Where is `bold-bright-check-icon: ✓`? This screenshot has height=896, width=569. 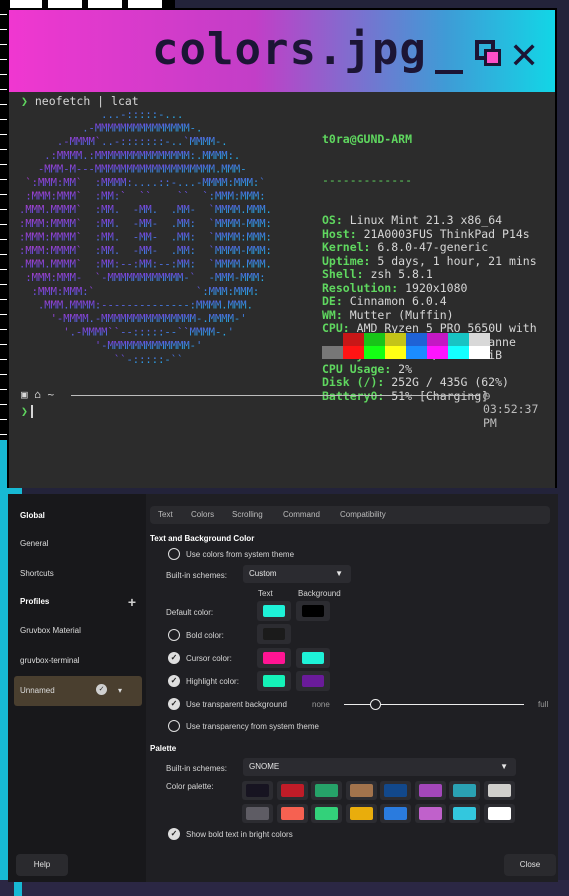
bold-bright-check-icon: ✓ is located at coordinates (174, 834).